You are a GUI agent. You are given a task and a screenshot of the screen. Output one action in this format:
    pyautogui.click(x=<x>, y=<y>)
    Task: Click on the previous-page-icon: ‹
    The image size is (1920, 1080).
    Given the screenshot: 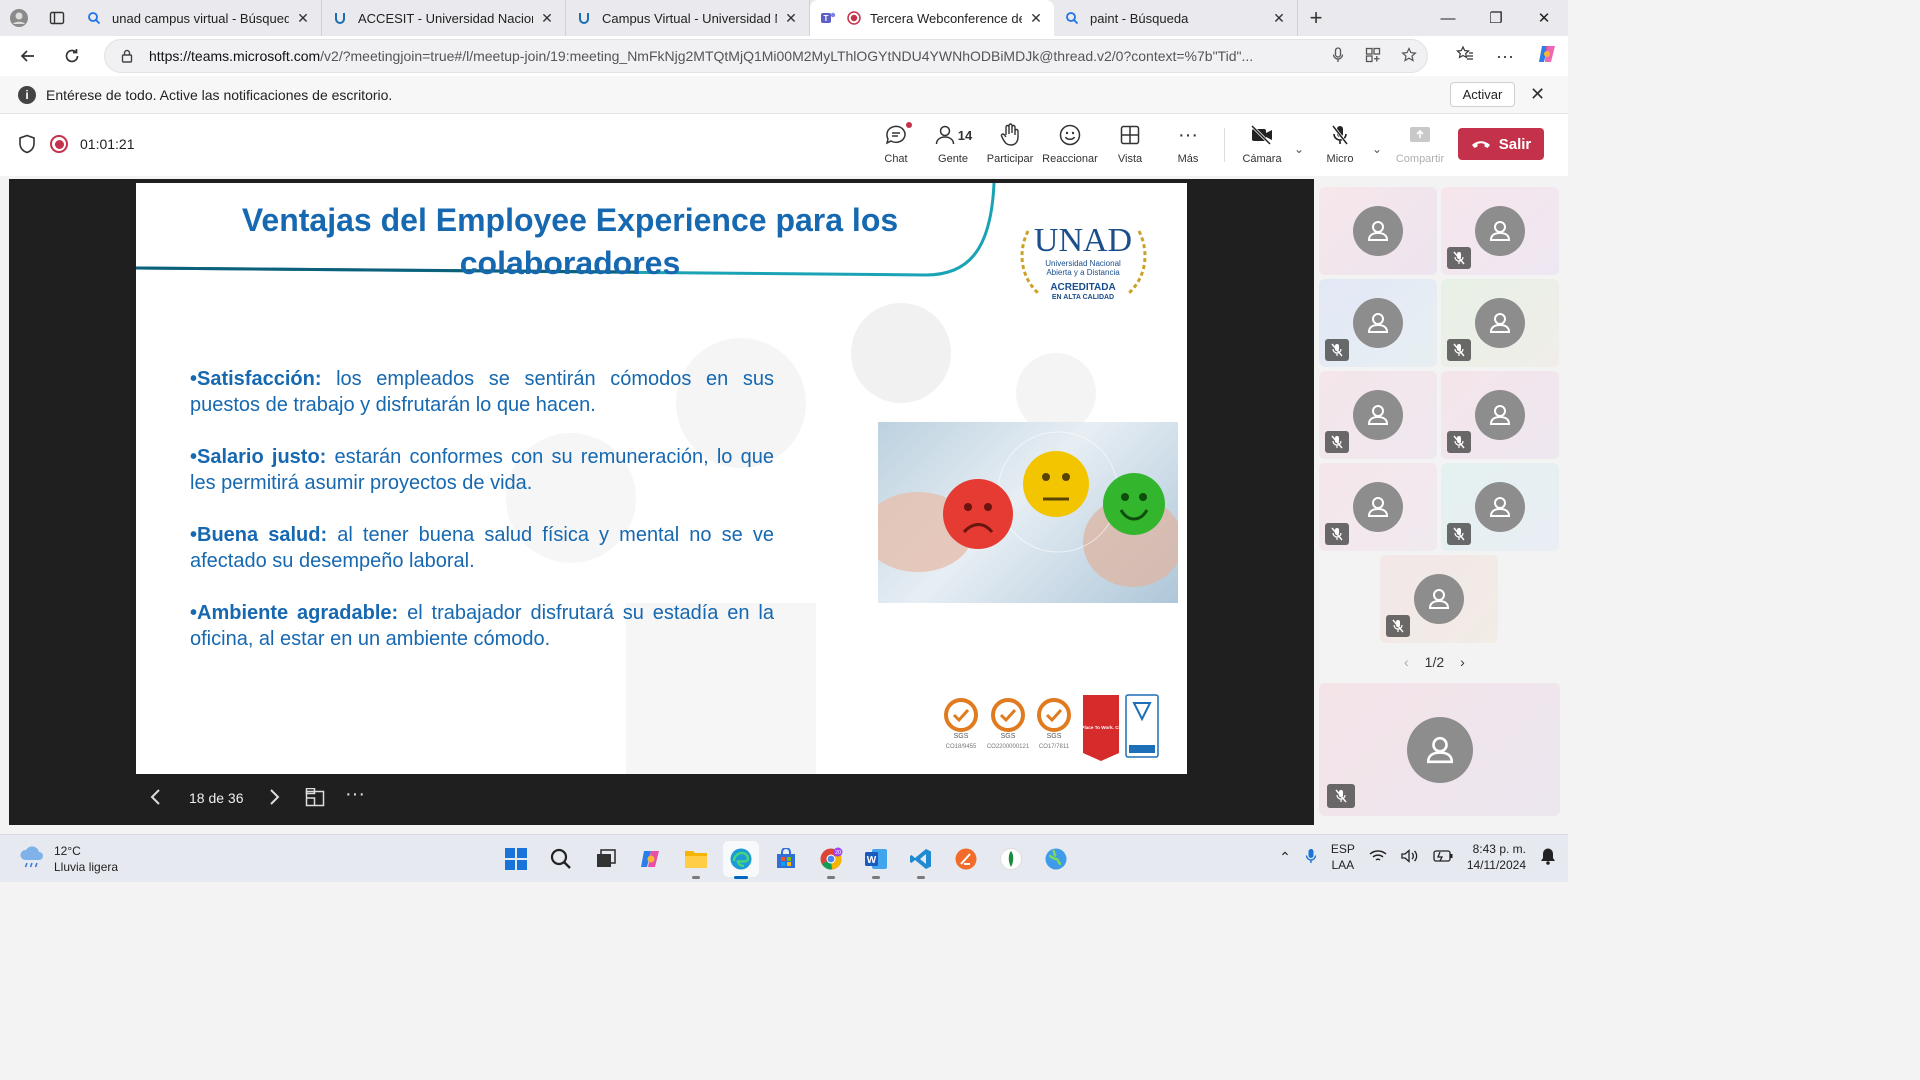 What is the action you would take?
    pyautogui.click(x=1406, y=662)
    